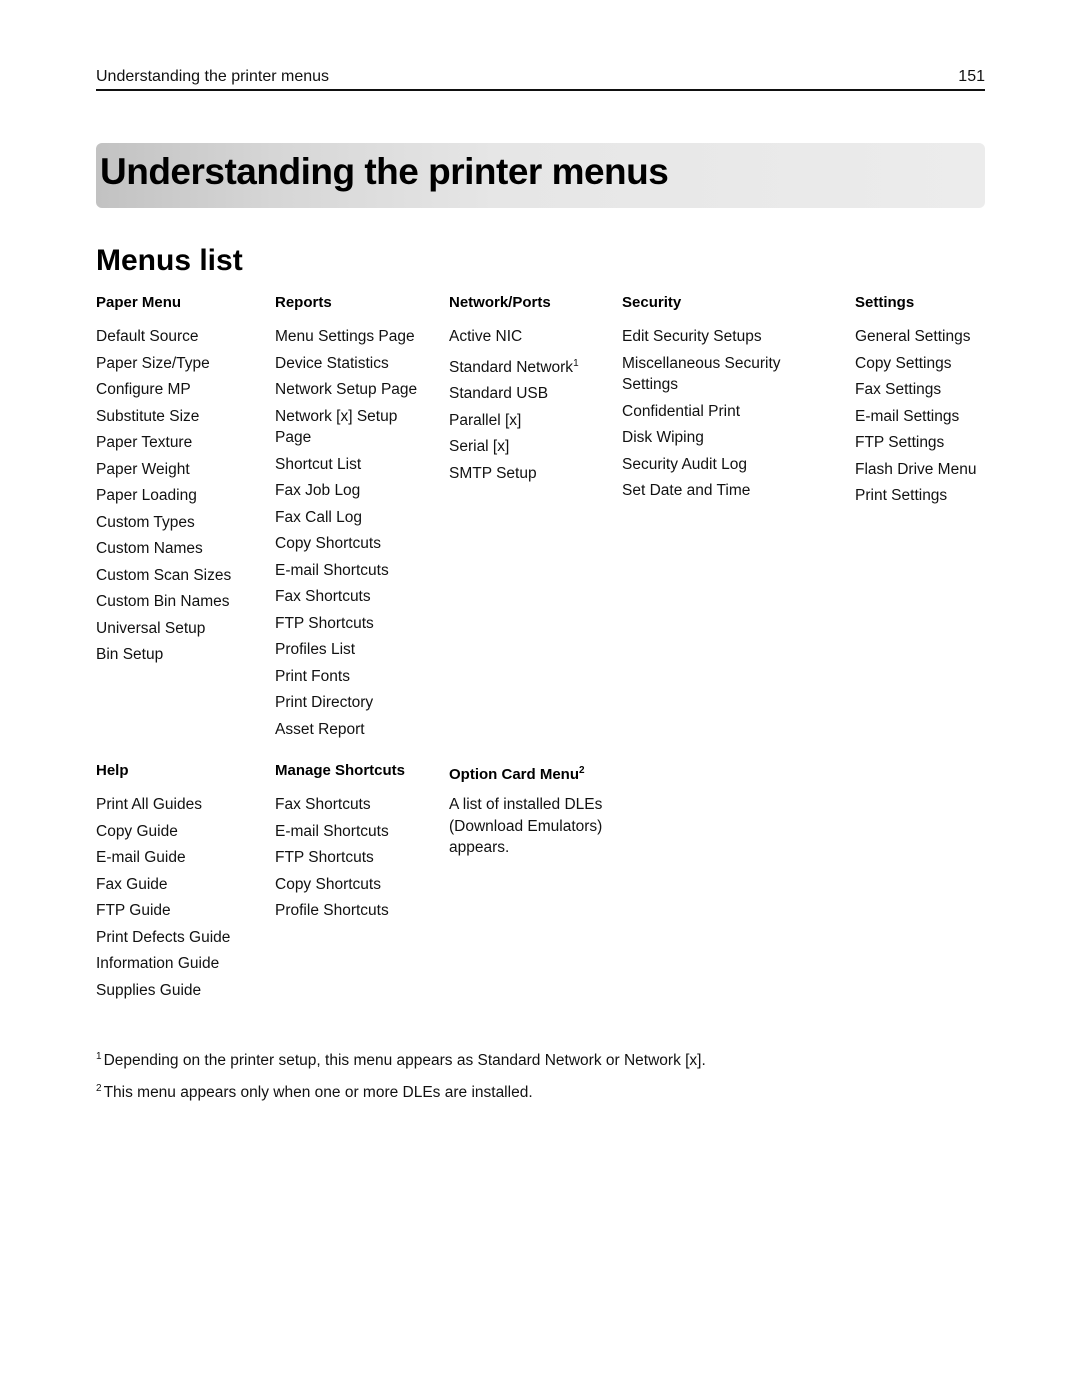  What do you see at coordinates (181, 523) in the screenshot?
I see `menu-item: Custom Types` at bounding box center [181, 523].